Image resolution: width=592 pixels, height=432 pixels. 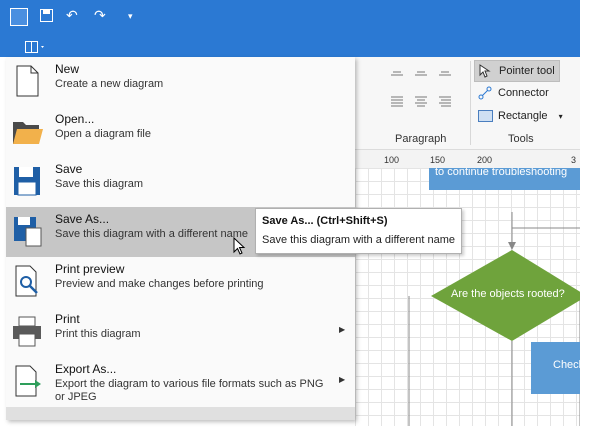 I want to click on connector-label: Connector, so click(x=523, y=93).